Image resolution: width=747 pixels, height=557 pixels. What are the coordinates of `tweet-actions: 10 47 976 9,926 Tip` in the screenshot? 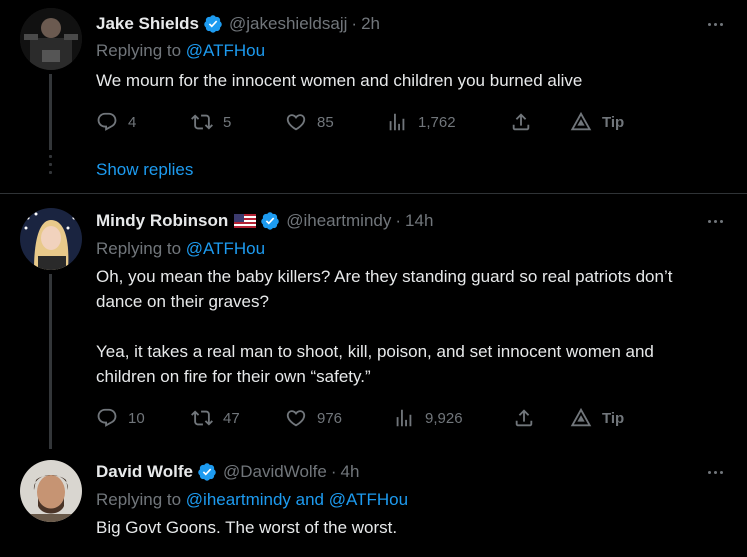 It's located at (376, 418).